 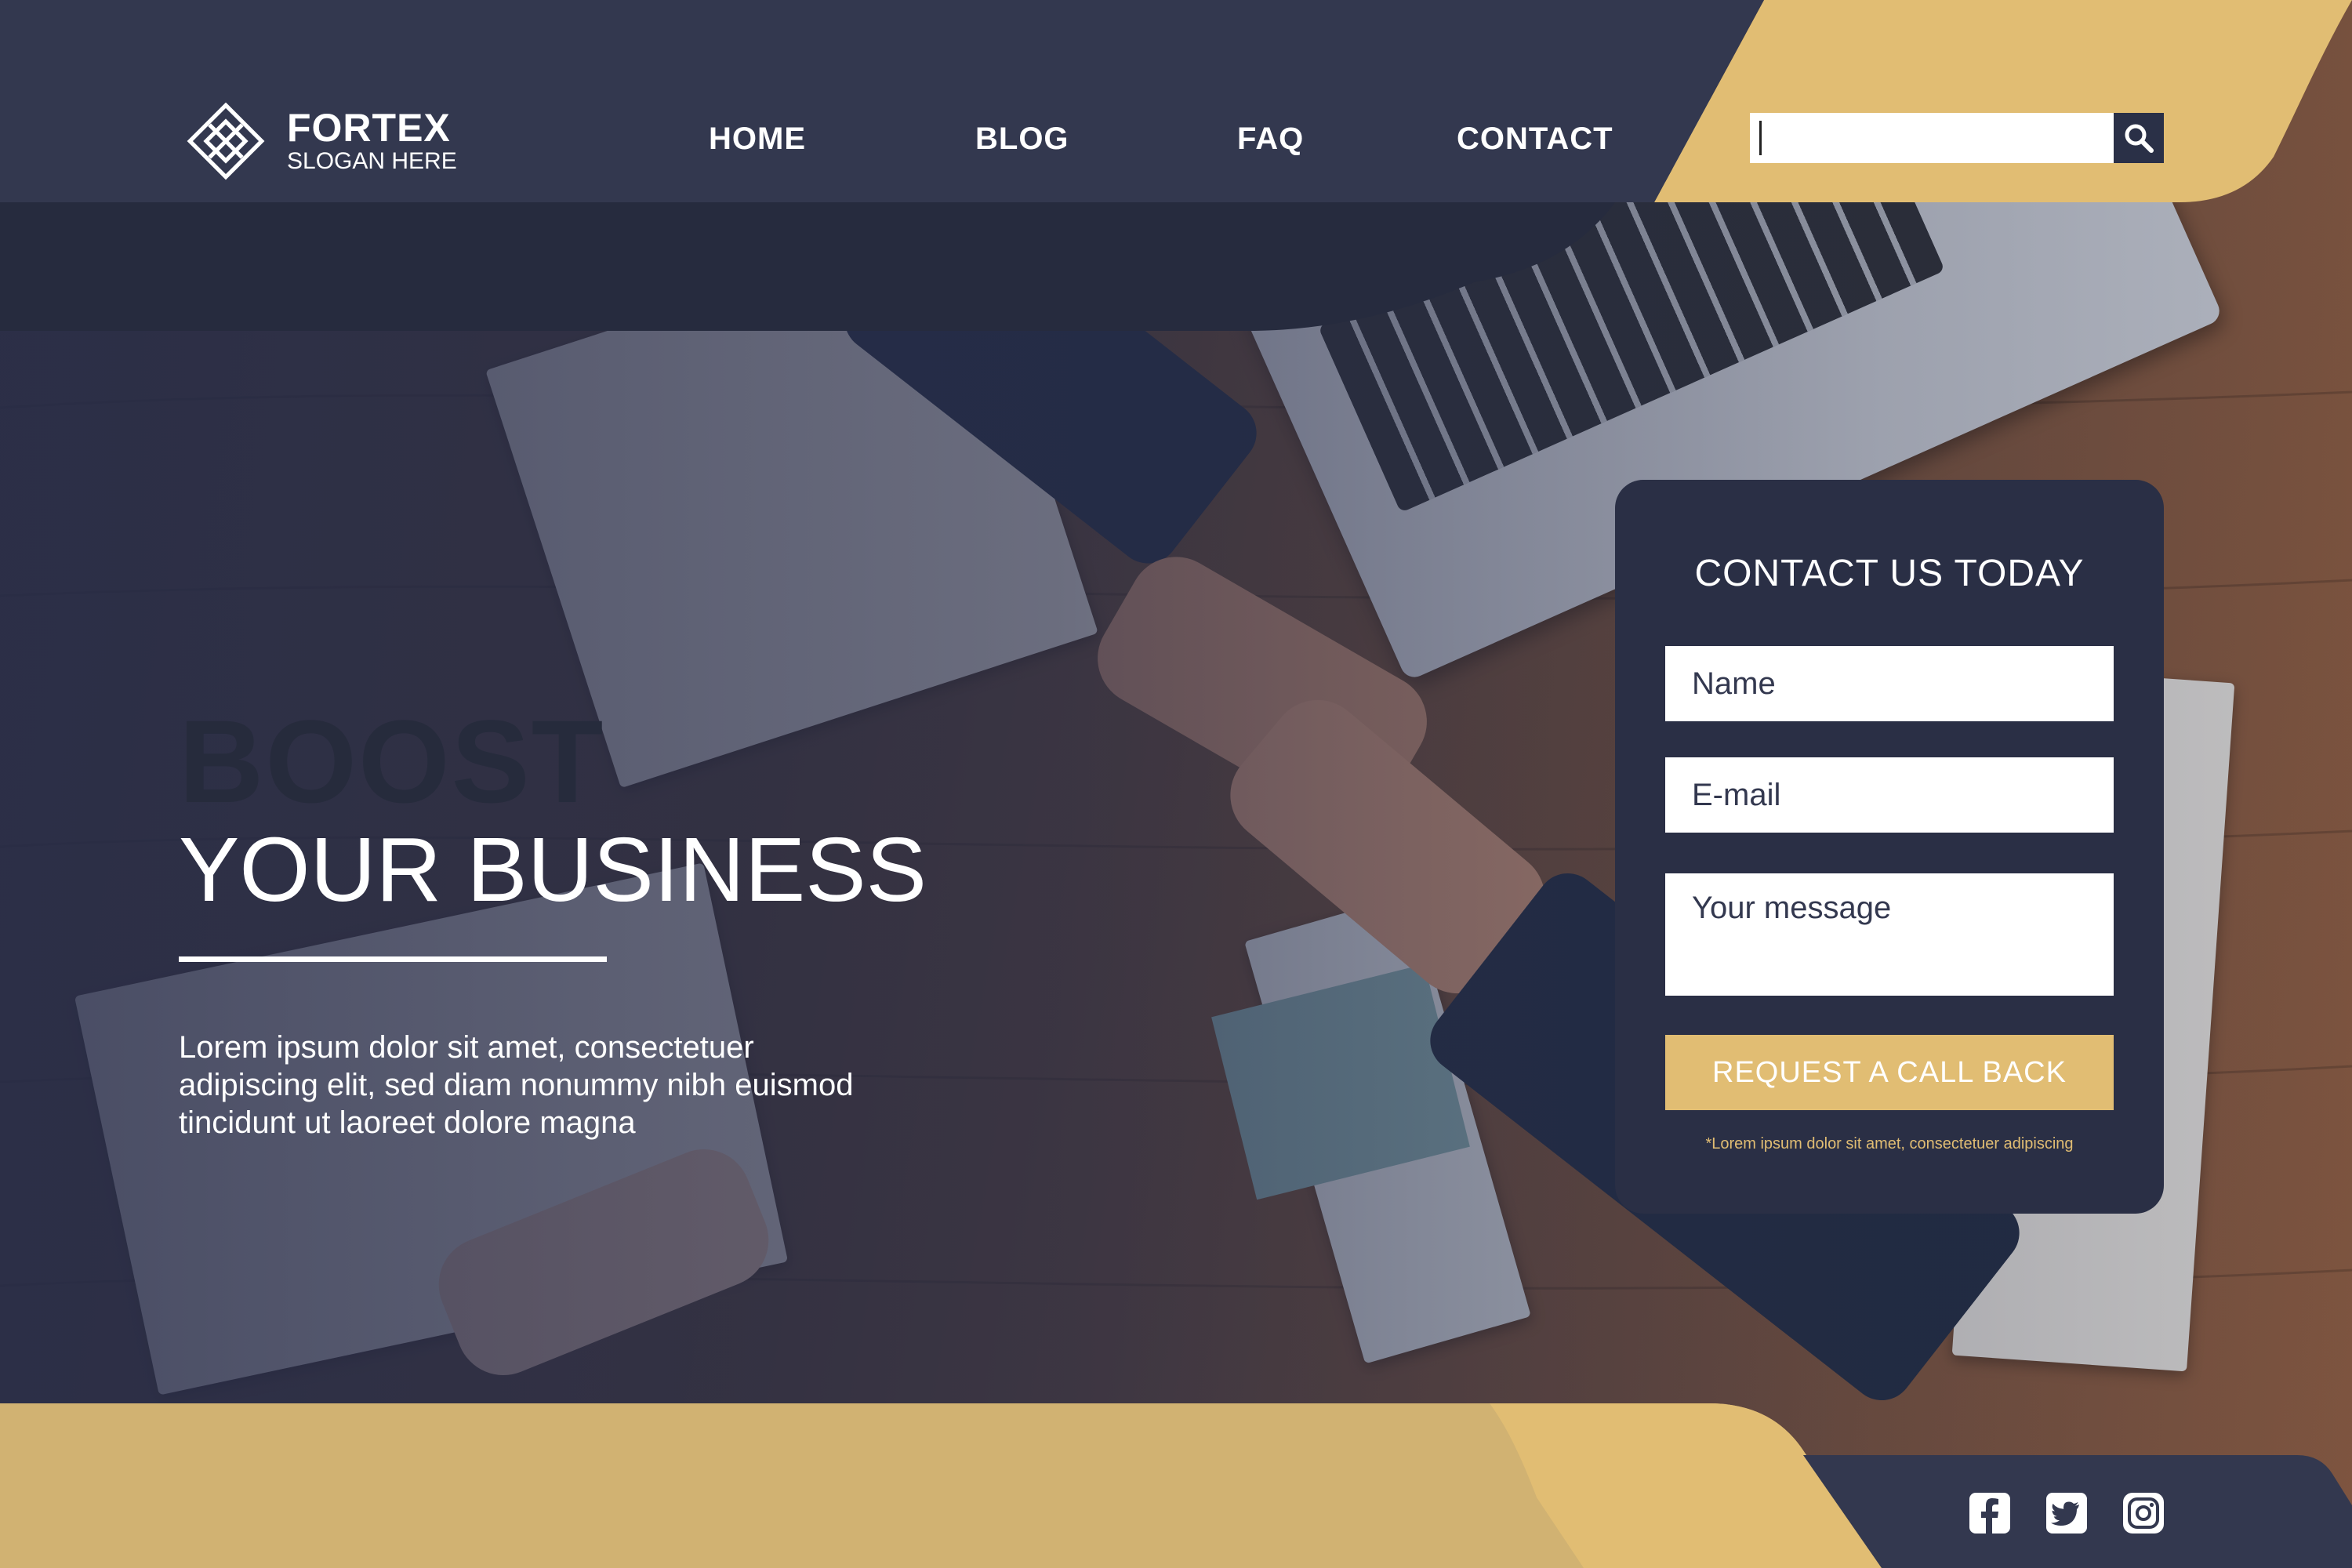 I want to click on request-call-back-button: REQUEST A CALL BACK, so click(x=1889, y=1072).